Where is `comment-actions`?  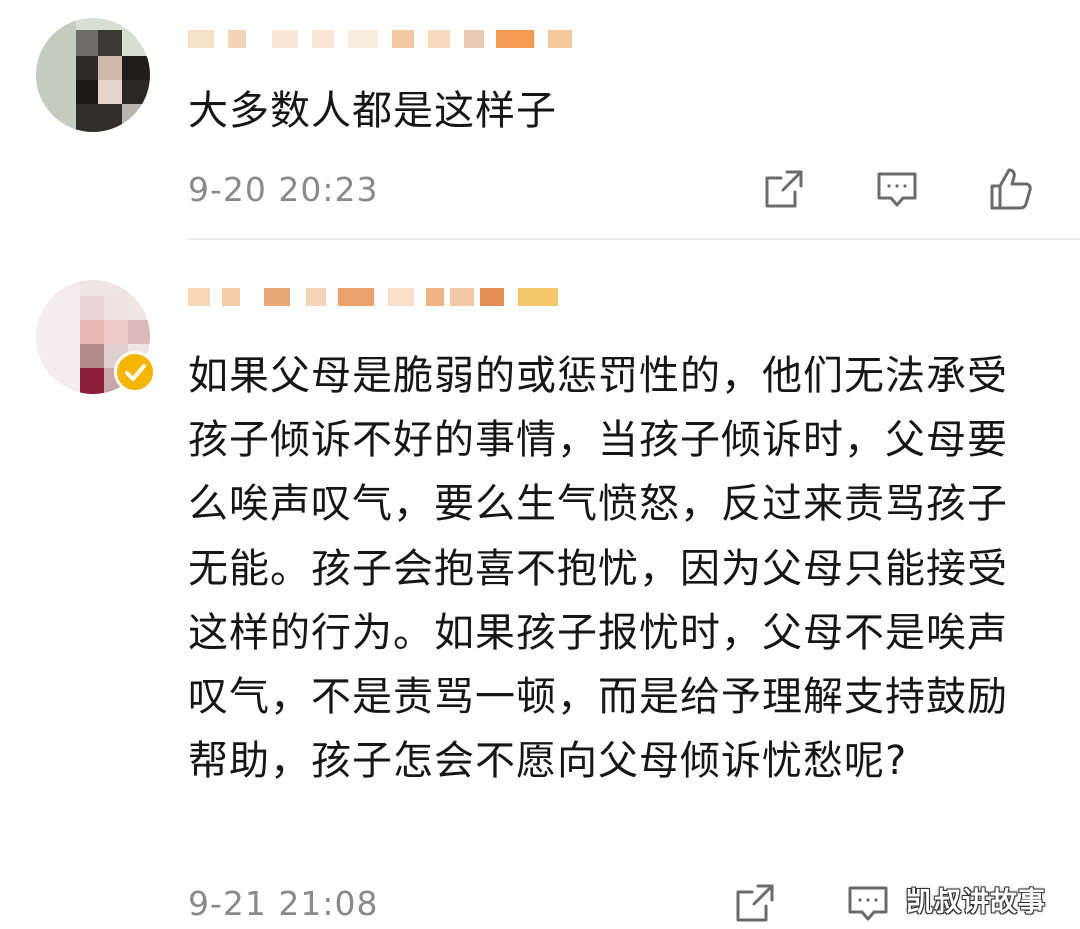
comment-actions is located at coordinates (540, 189).